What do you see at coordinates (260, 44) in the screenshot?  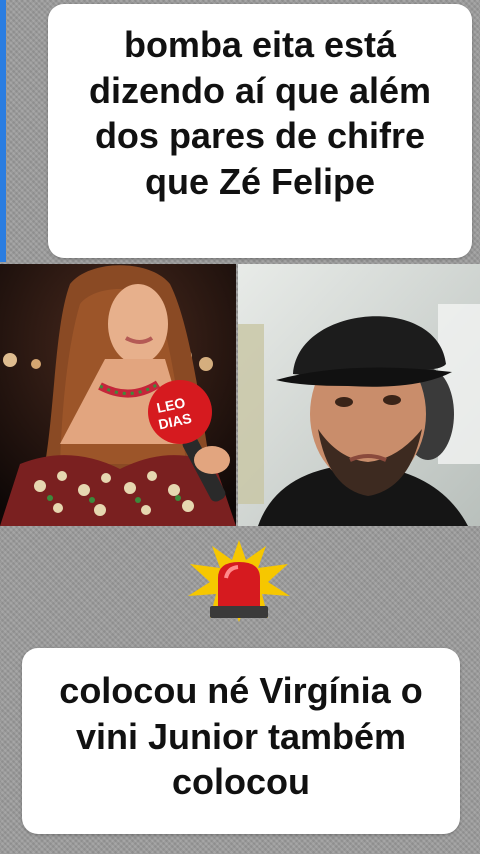 I see `top-caption-line-1: bomba eita está` at bounding box center [260, 44].